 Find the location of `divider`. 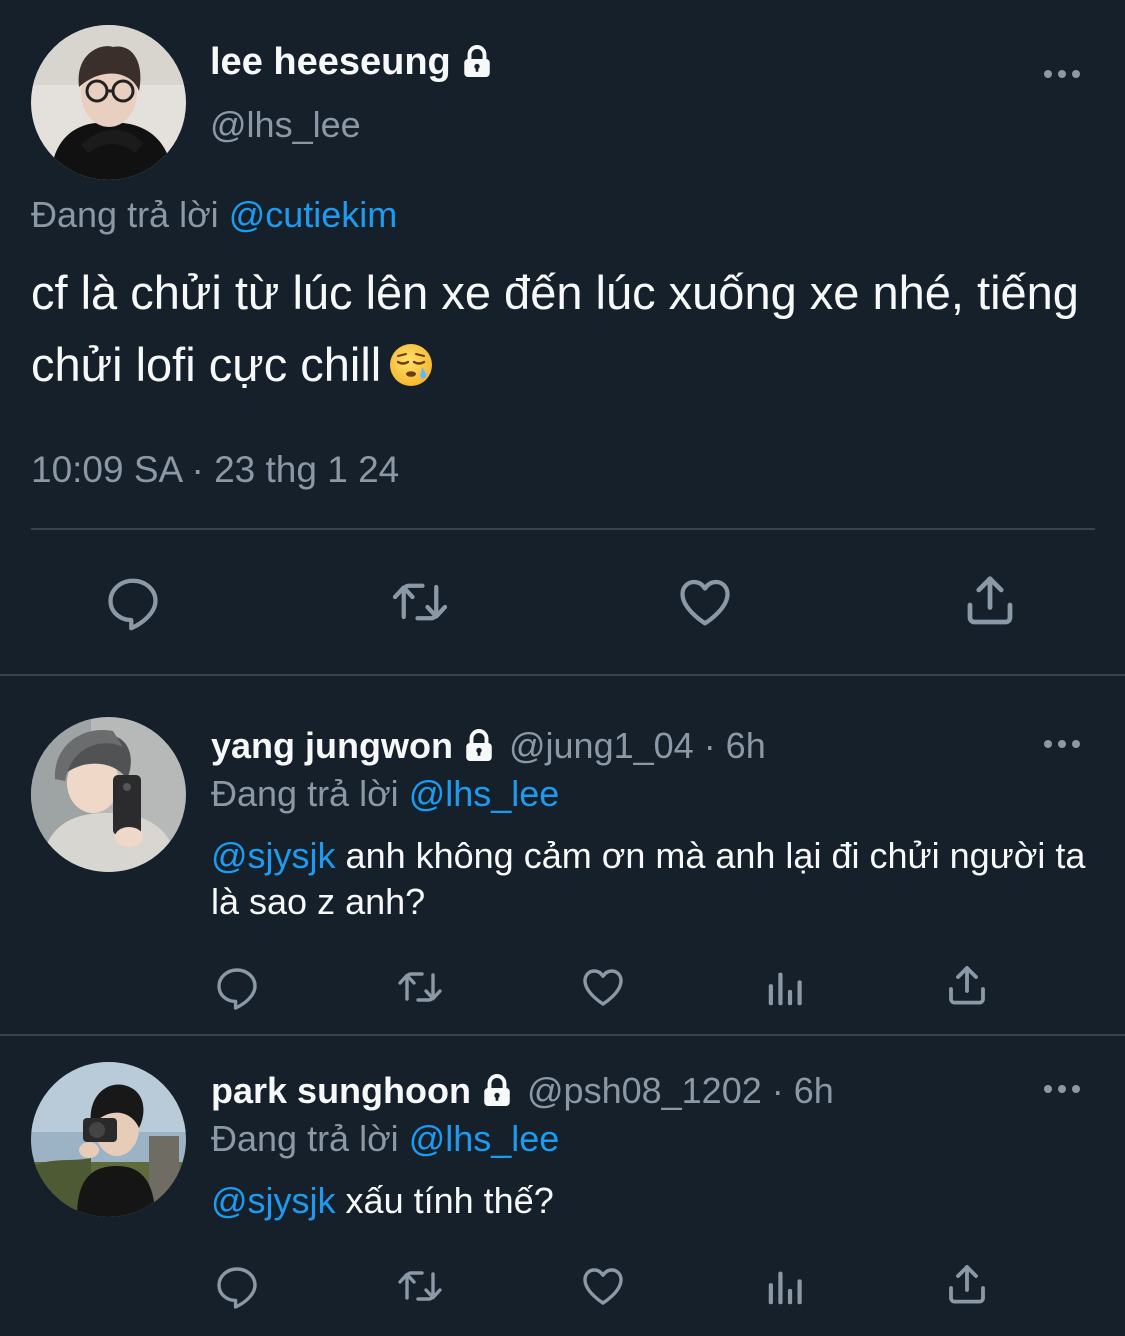

divider is located at coordinates (563, 529).